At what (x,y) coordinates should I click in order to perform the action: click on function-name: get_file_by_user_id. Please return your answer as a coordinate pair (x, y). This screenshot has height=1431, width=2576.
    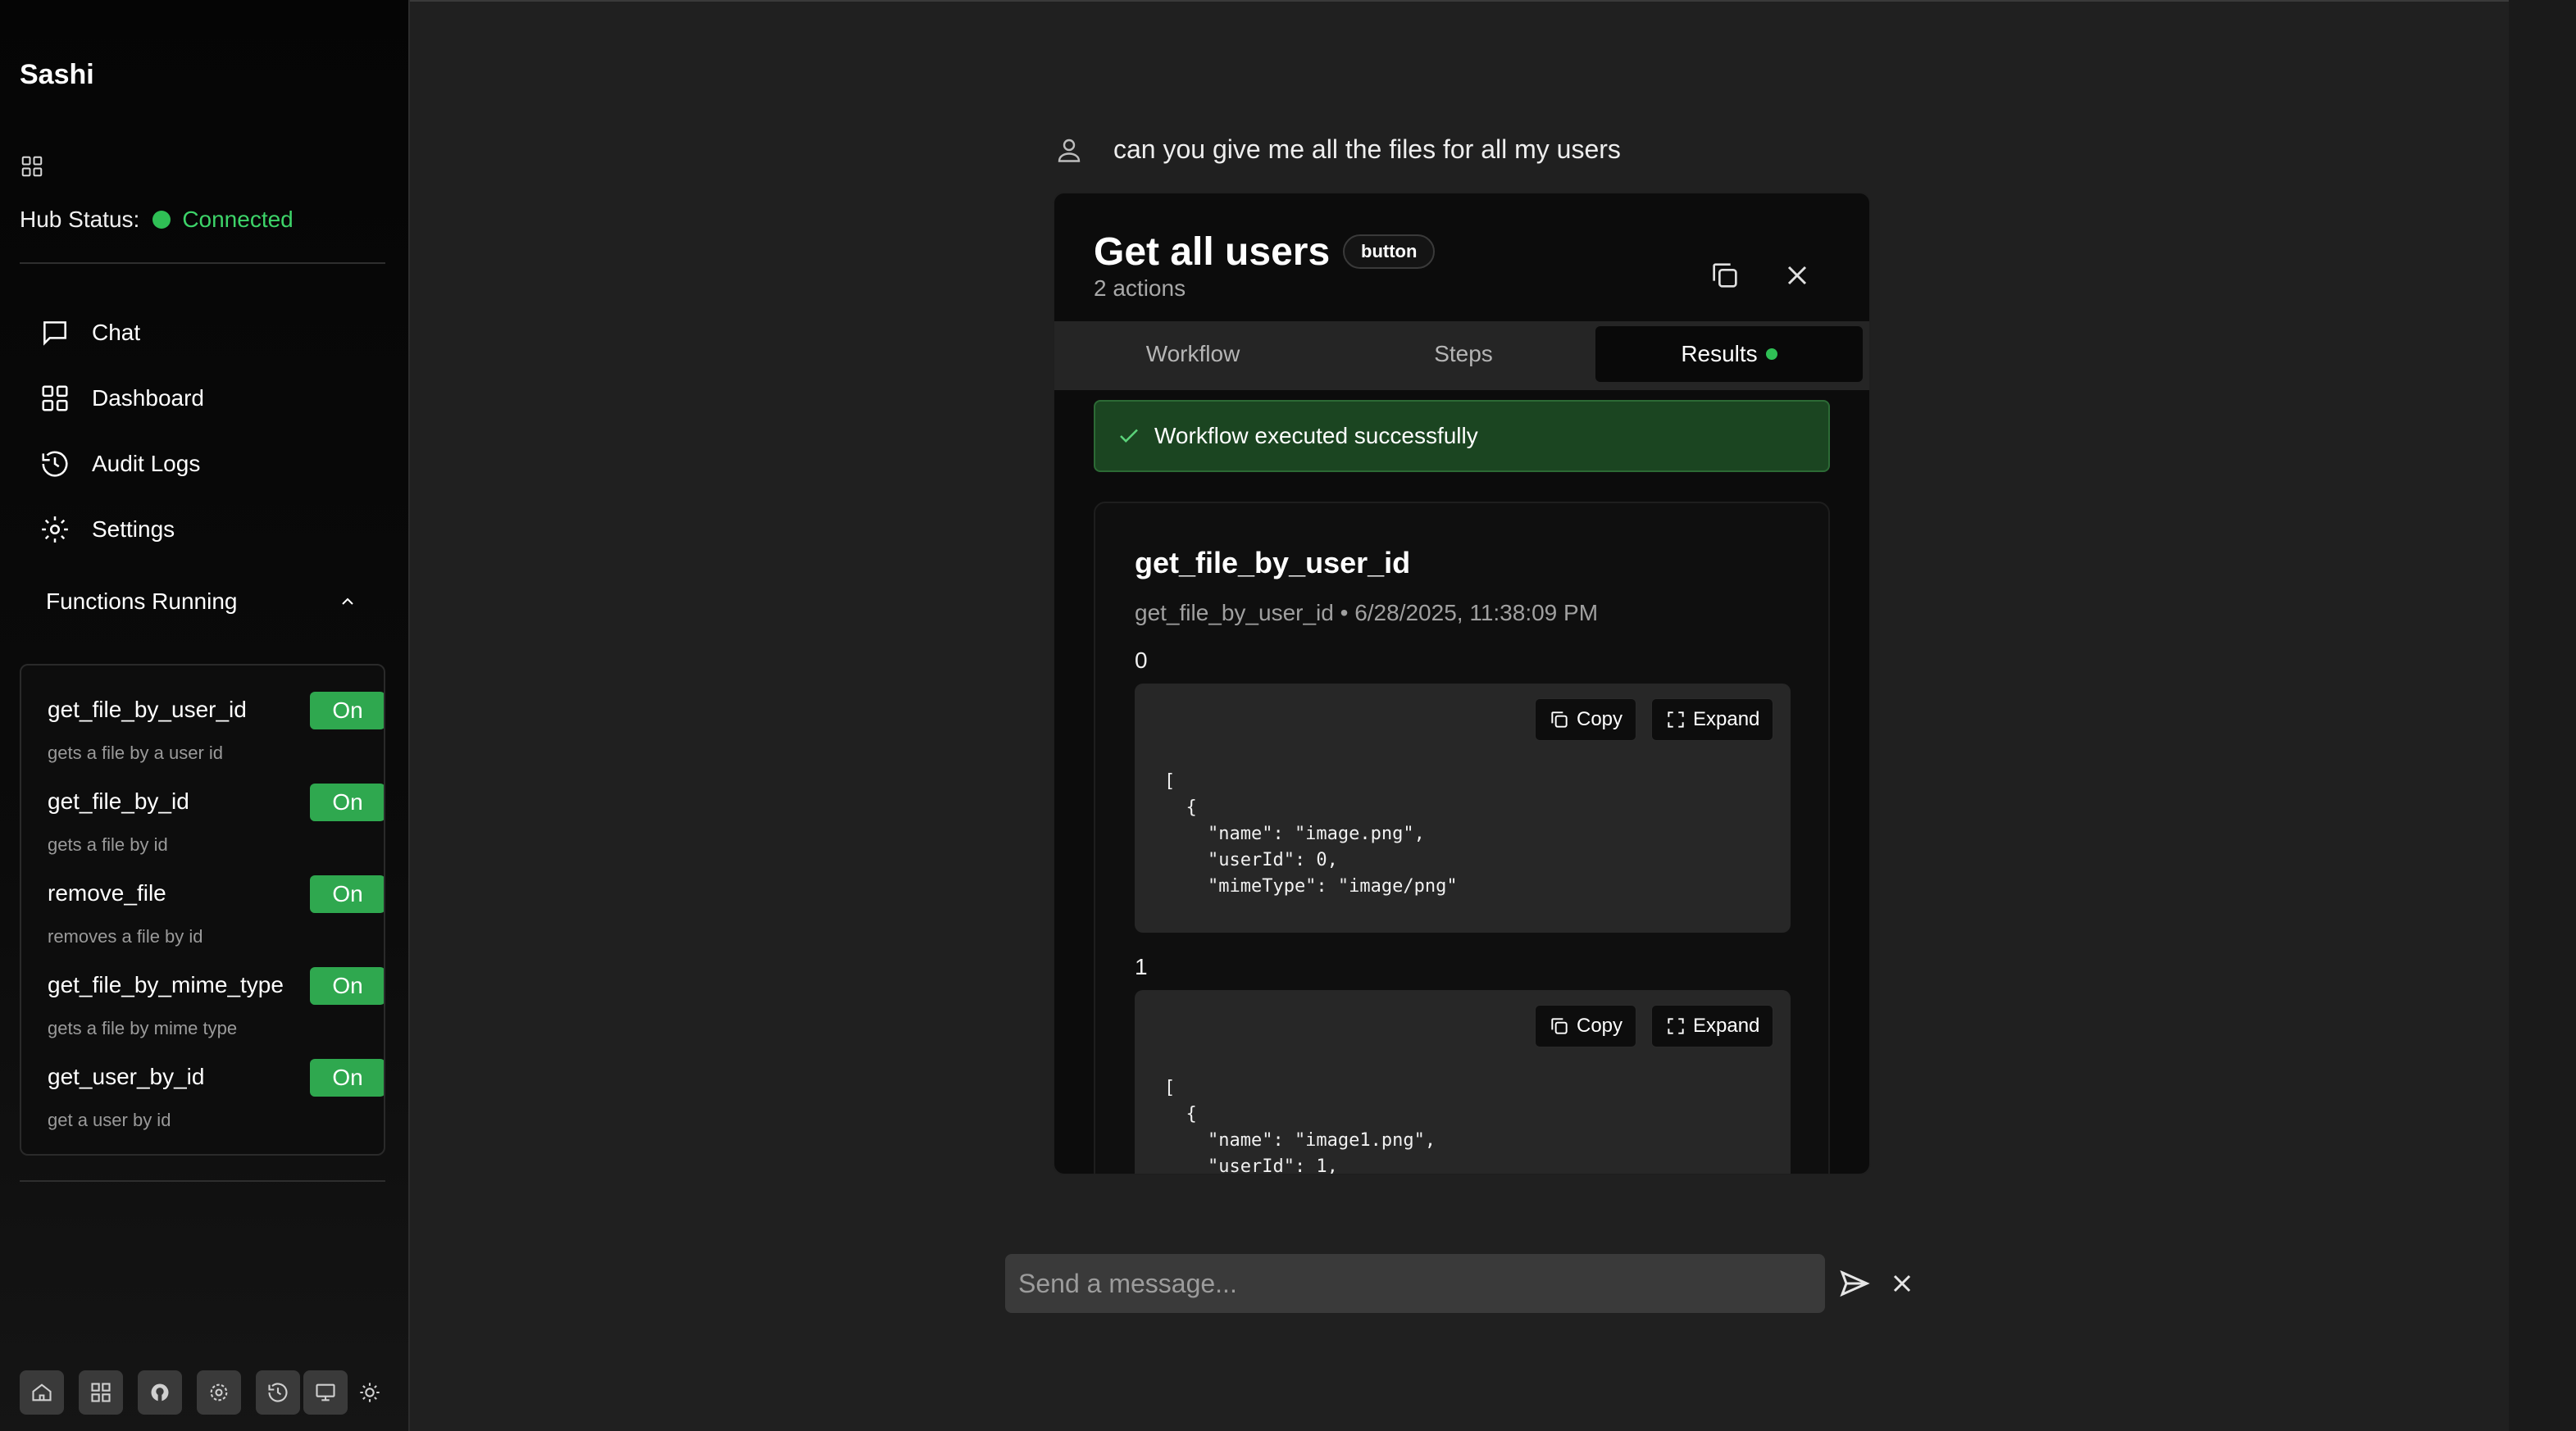
    Looking at the image, I should click on (148, 709).